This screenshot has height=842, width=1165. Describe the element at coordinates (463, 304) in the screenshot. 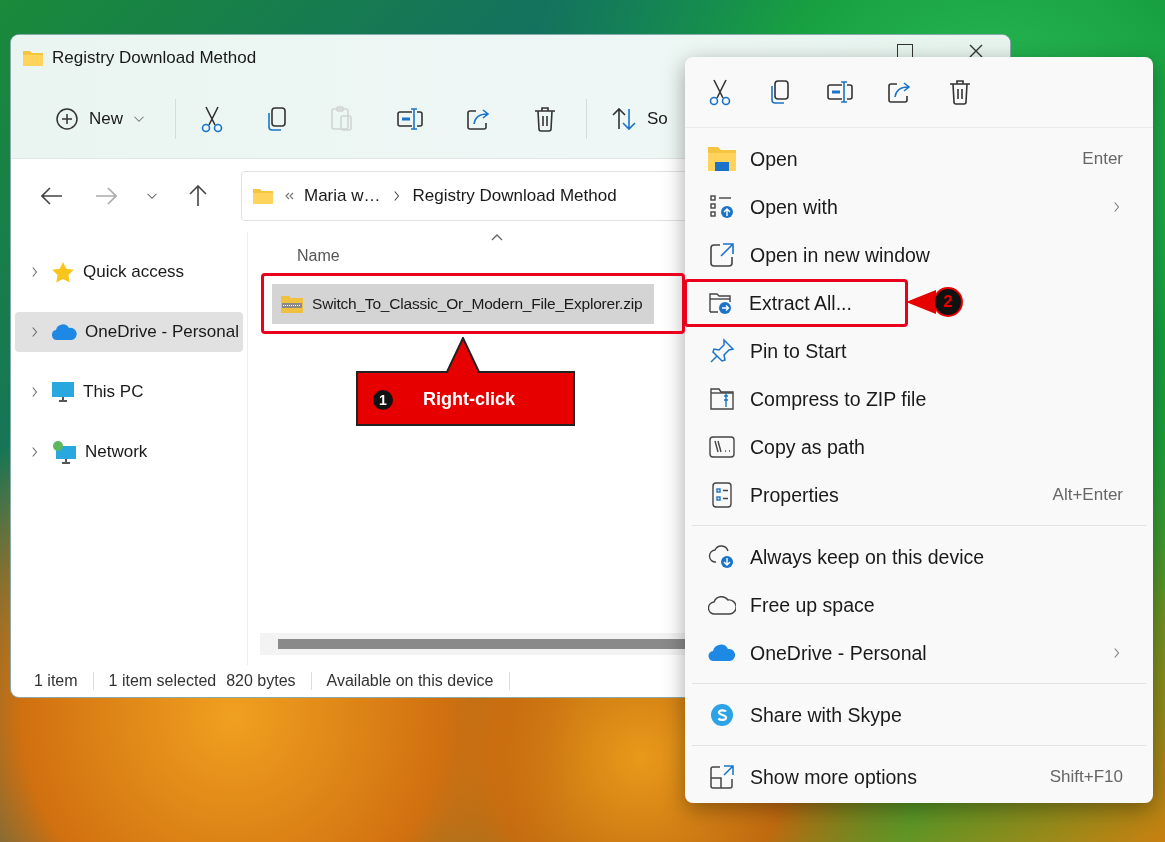

I see `file-row: Switch_To_Classic_Or_Modern_File_Explorer.zip` at that location.